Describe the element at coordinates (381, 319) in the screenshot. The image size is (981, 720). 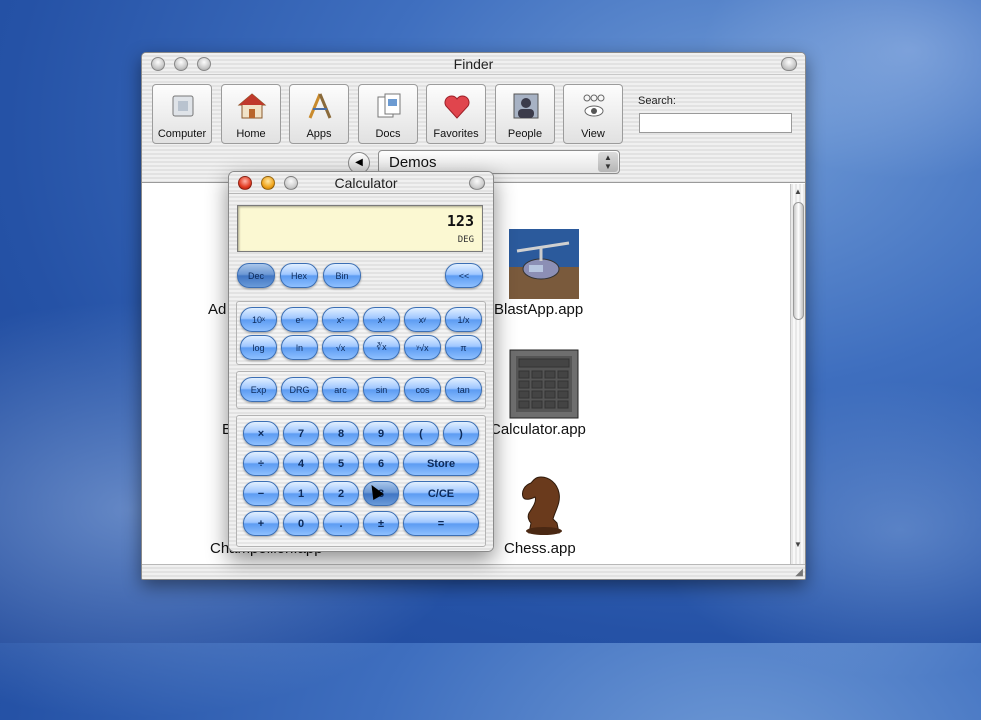
I see `key-x3: x³` at that location.